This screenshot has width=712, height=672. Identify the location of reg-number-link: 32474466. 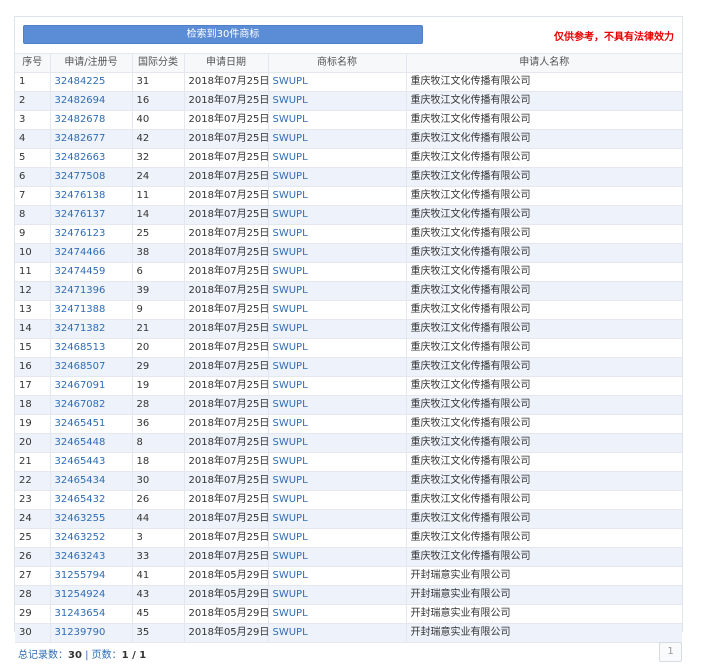
(91, 253).